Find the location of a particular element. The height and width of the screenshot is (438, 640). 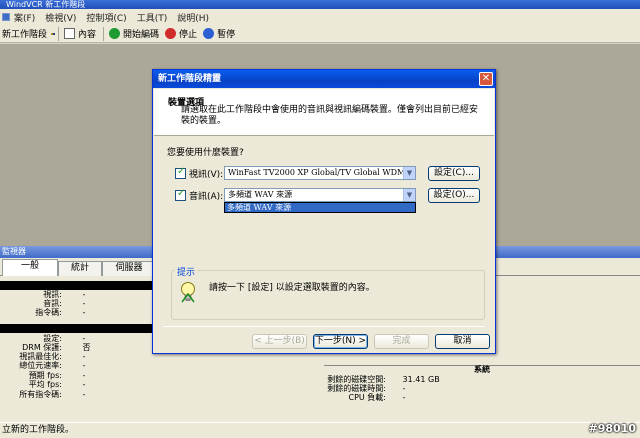

menu-tools: 工具(T) is located at coordinates (152, 17).